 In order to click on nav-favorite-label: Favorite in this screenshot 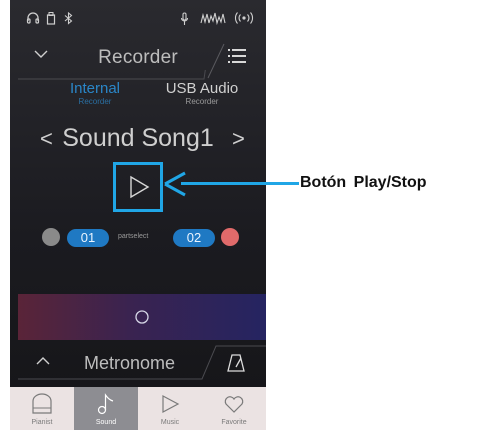, I will do `click(234, 422)`.